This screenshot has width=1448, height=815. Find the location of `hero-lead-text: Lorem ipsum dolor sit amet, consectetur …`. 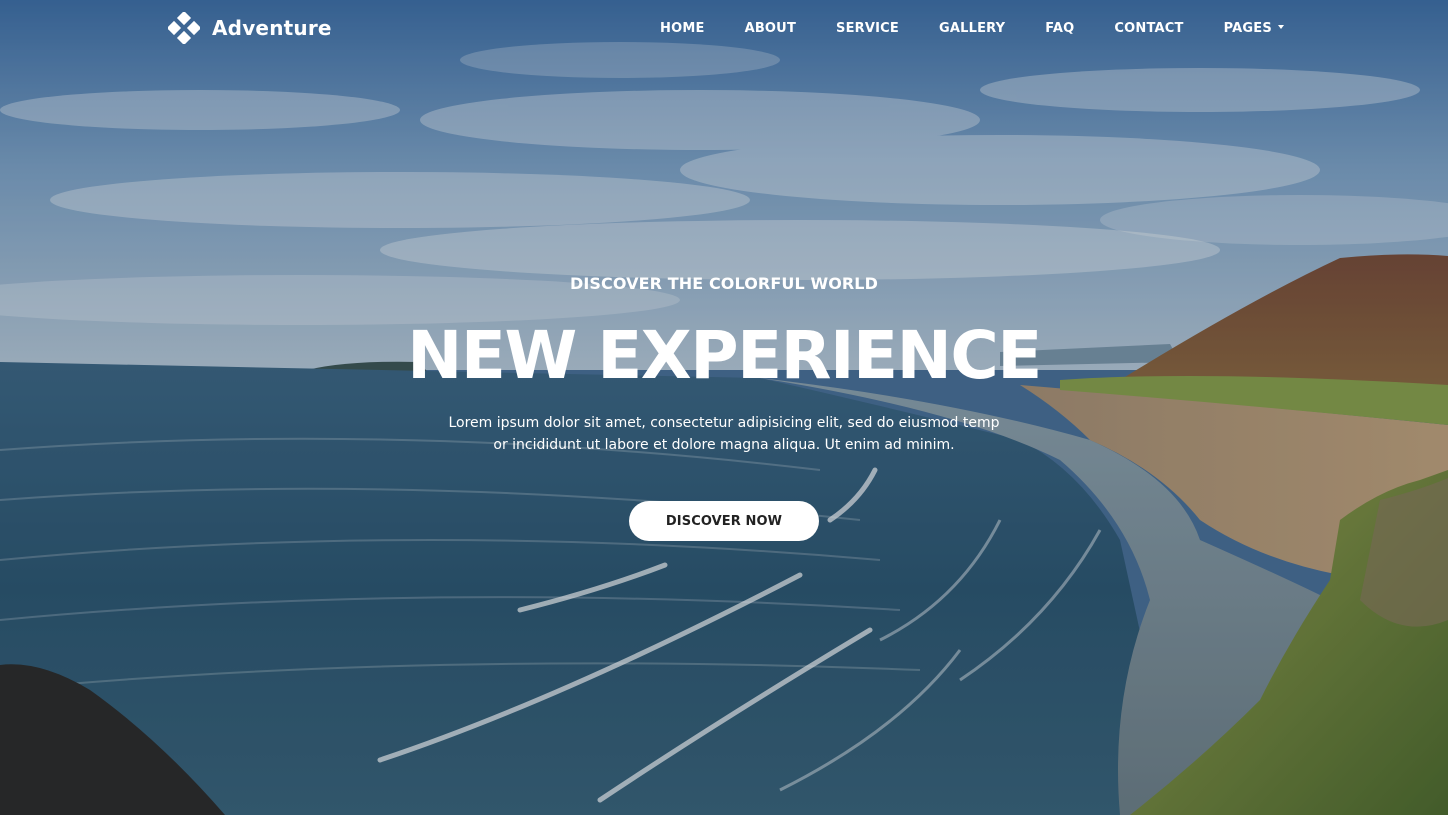

hero-lead-text: Lorem ipsum dolor sit amet, consectetur … is located at coordinates (724, 434).